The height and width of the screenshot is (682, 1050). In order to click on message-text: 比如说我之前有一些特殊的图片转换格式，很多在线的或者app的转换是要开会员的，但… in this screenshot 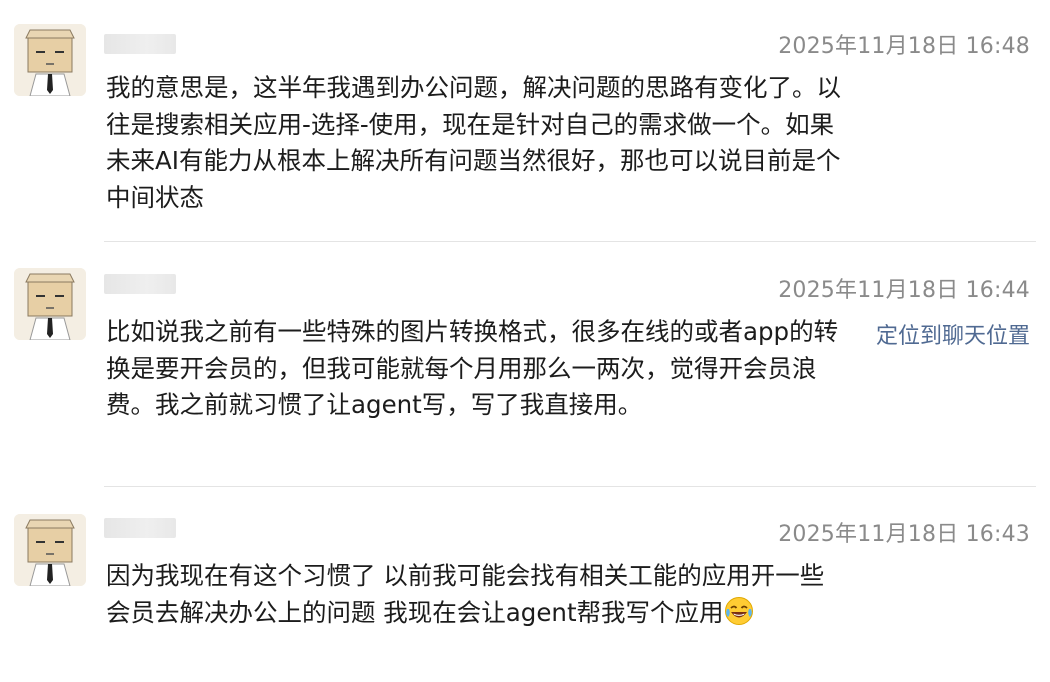, I will do `click(472, 368)`.